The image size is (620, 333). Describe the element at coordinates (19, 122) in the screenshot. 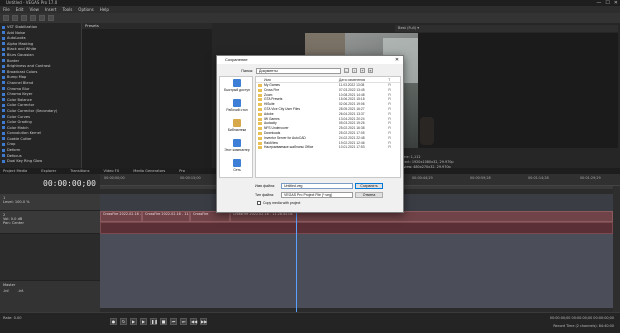

I see `fx-tree-label: Color Grading` at that location.